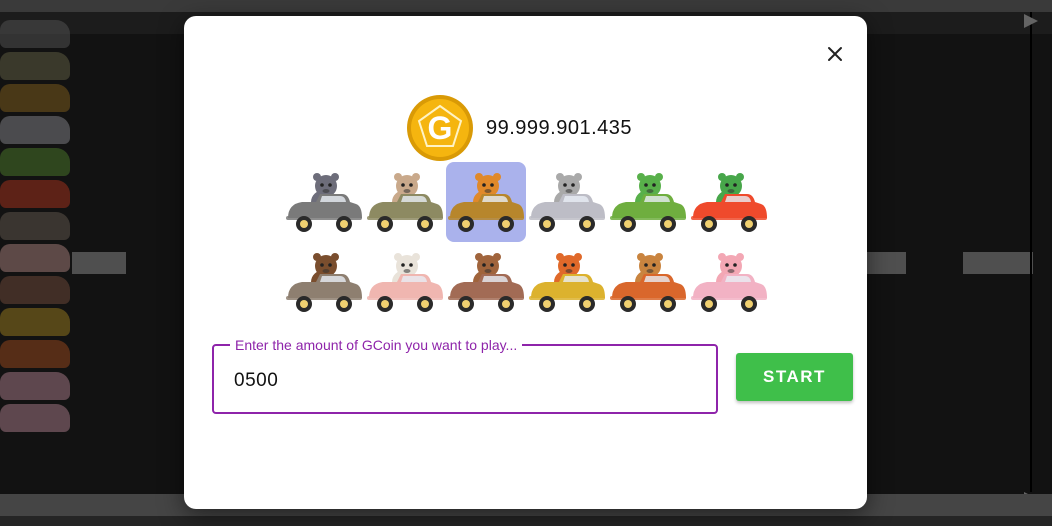 Image resolution: width=1052 pixels, height=526 pixels. I want to click on player-snake, so click(729, 202).